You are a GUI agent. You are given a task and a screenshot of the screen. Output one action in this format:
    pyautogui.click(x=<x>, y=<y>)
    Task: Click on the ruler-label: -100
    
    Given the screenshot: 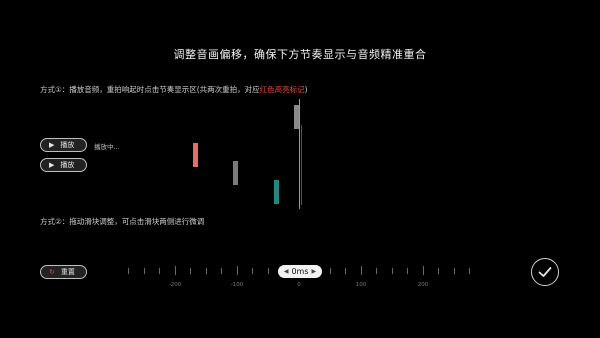 What is the action you would take?
    pyautogui.click(x=237, y=285)
    